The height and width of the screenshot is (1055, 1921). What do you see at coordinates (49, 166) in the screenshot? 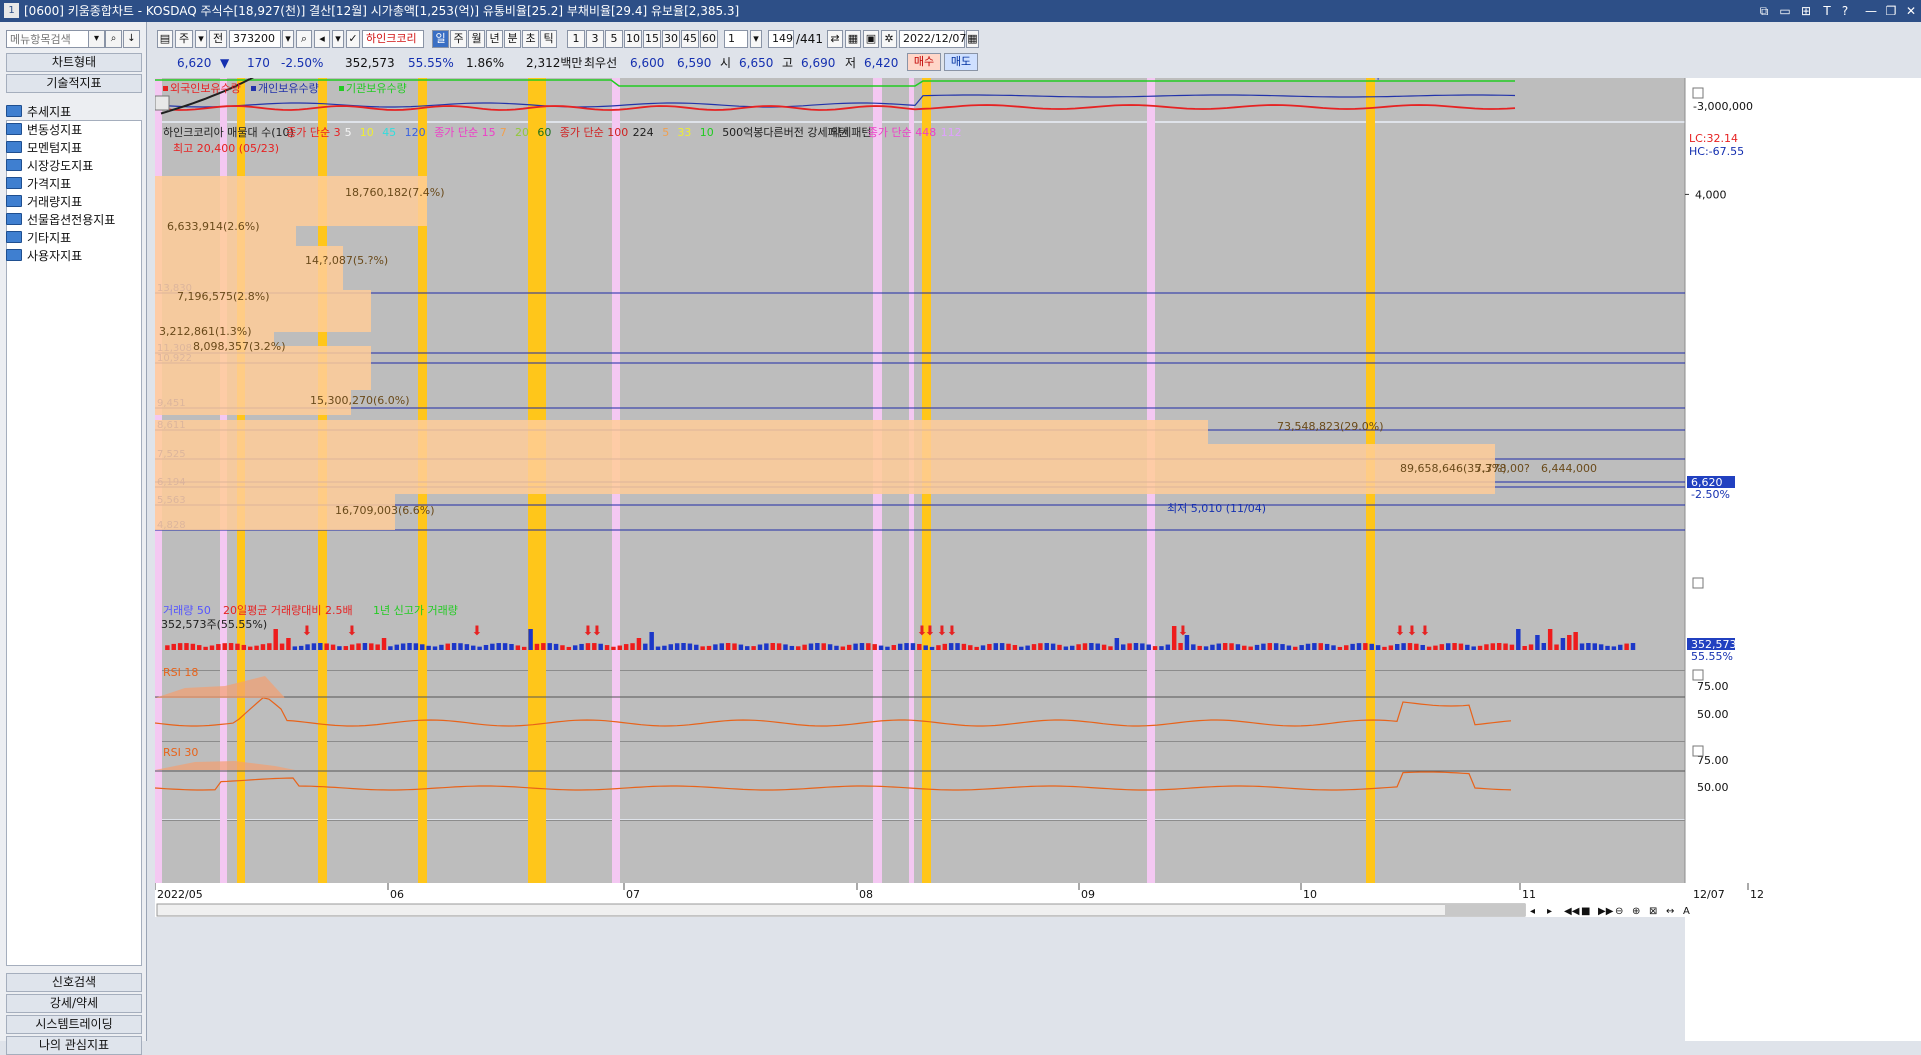
I see `tree-item: 시장강도지표` at bounding box center [49, 166].